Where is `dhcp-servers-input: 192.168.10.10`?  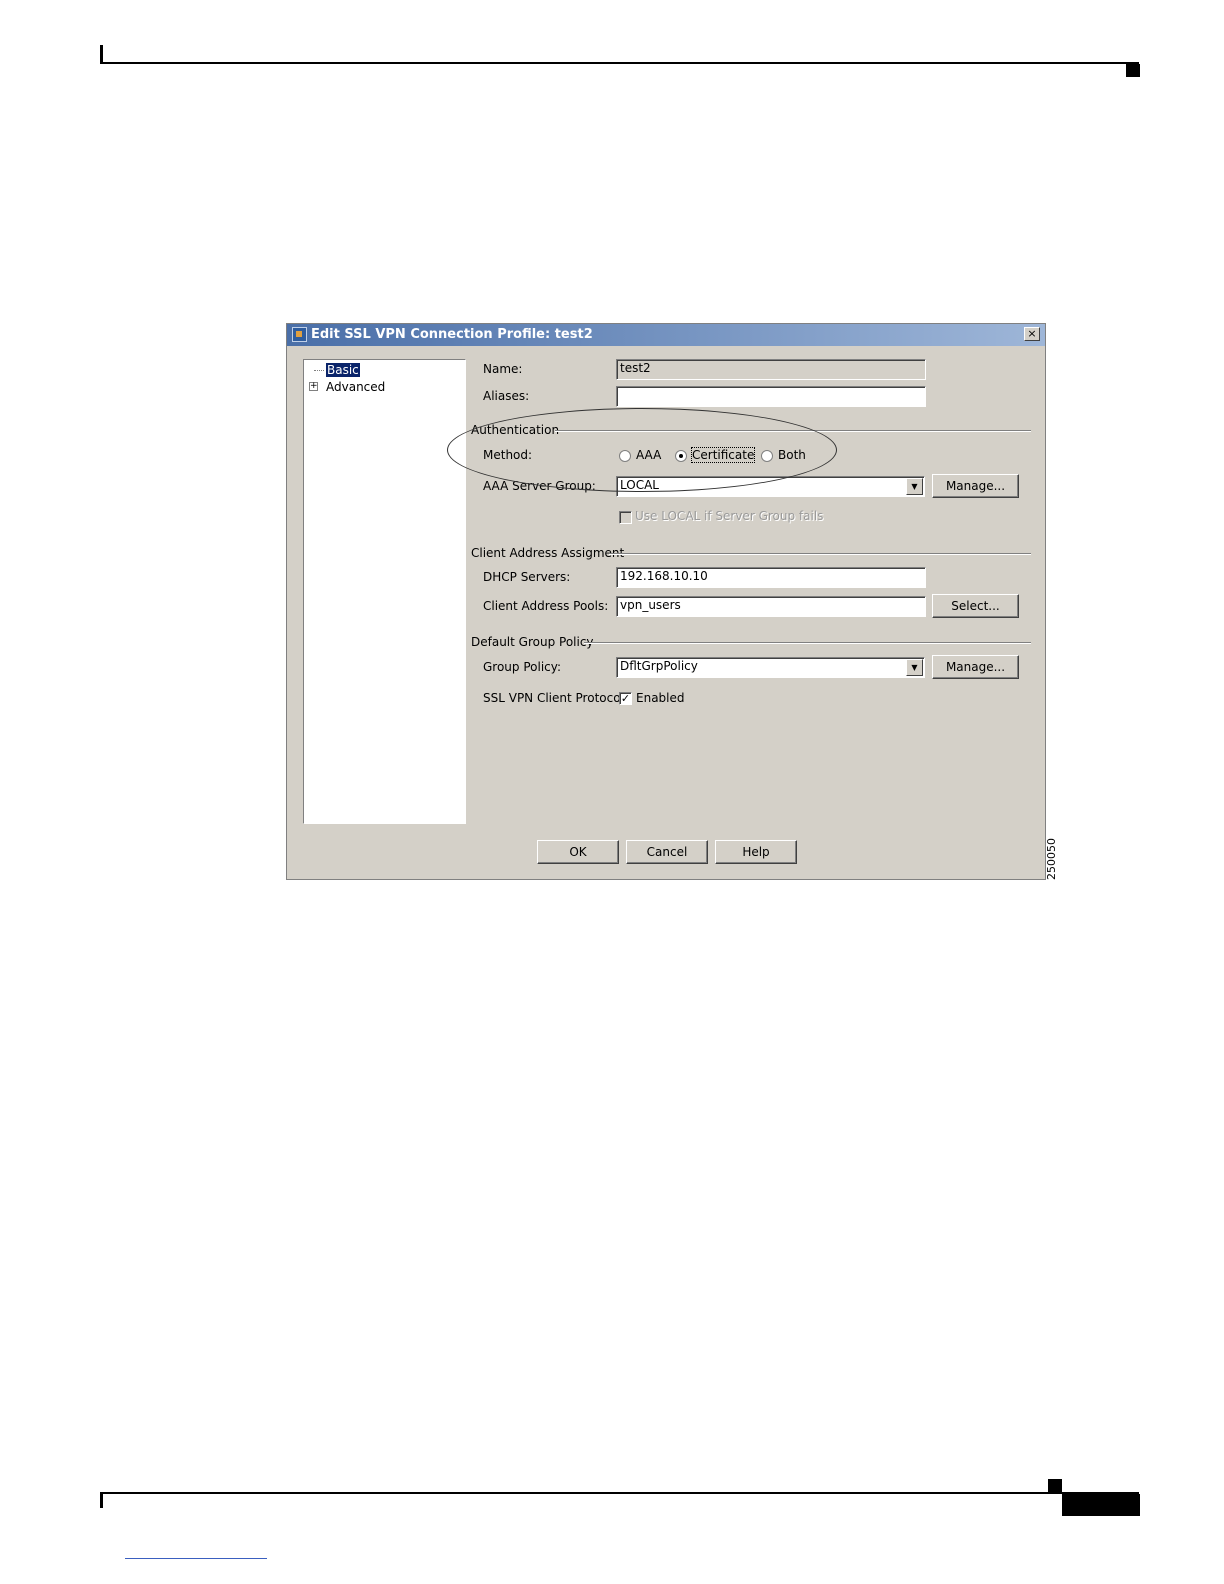
dhcp-servers-input: 192.168.10.10 is located at coordinates (771, 577).